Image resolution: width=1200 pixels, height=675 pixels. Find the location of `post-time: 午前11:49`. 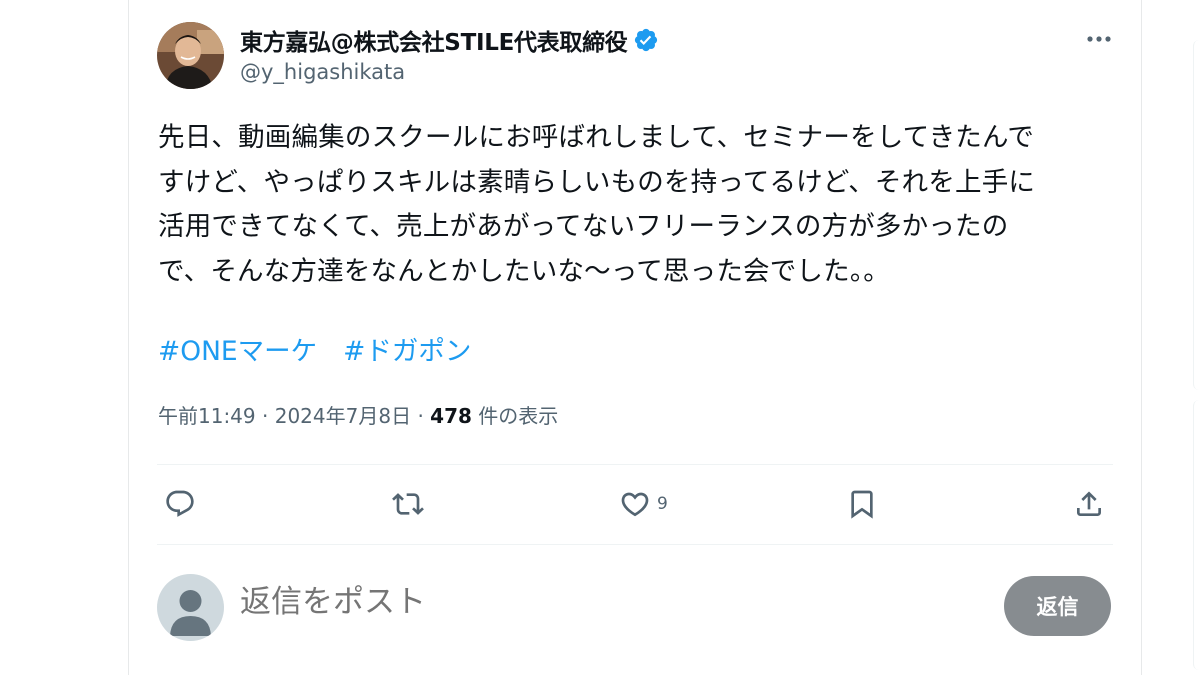

post-time: 午前11:49 is located at coordinates (207, 416).